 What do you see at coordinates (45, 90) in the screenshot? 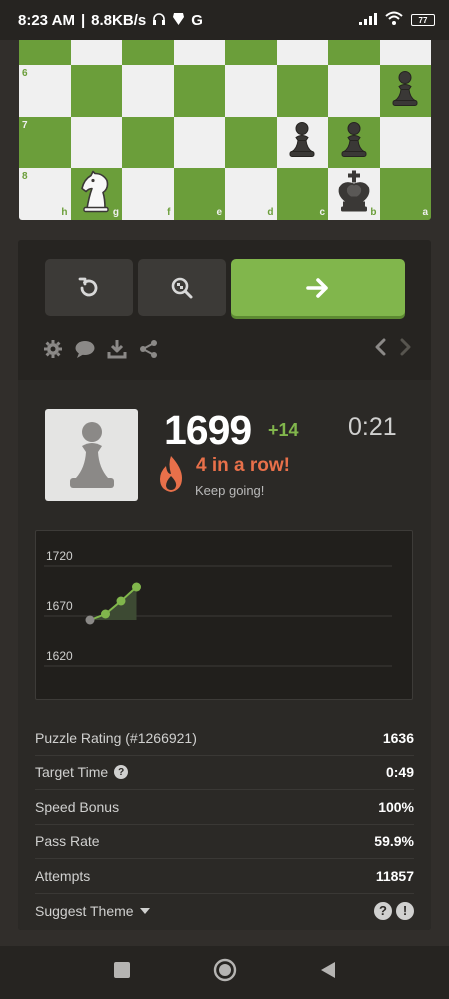
I see `square-h6: 6` at bounding box center [45, 90].